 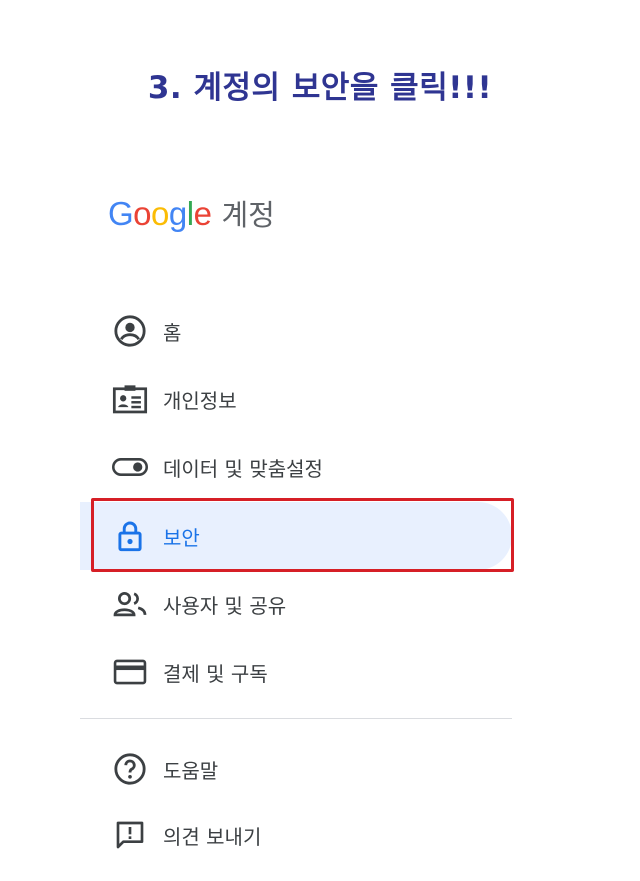 What do you see at coordinates (130, 769) in the screenshot?
I see `help-icon` at bounding box center [130, 769].